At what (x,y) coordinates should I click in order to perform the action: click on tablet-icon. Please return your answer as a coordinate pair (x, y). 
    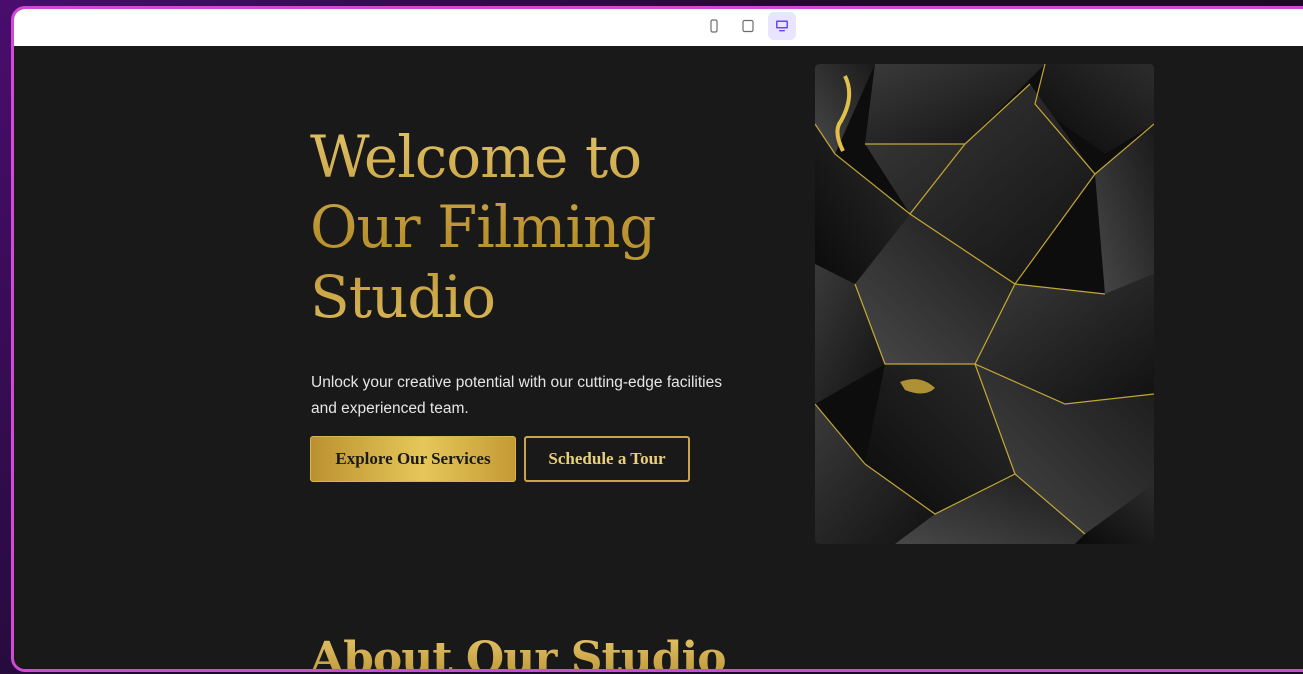
    Looking at the image, I should click on (748, 26).